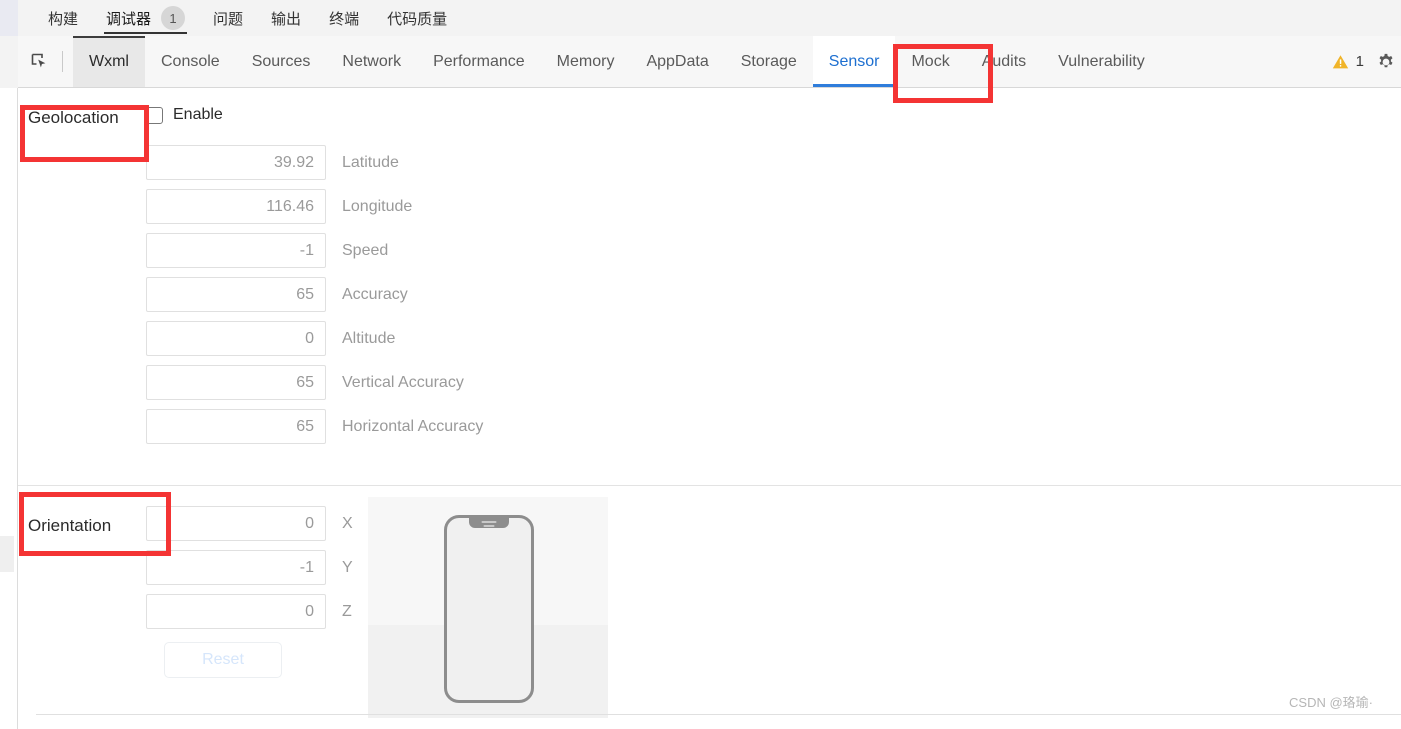 The image size is (1401, 729). Describe the element at coordinates (369, 338) in the screenshot. I see `field-label-altitude: Altitude` at that location.